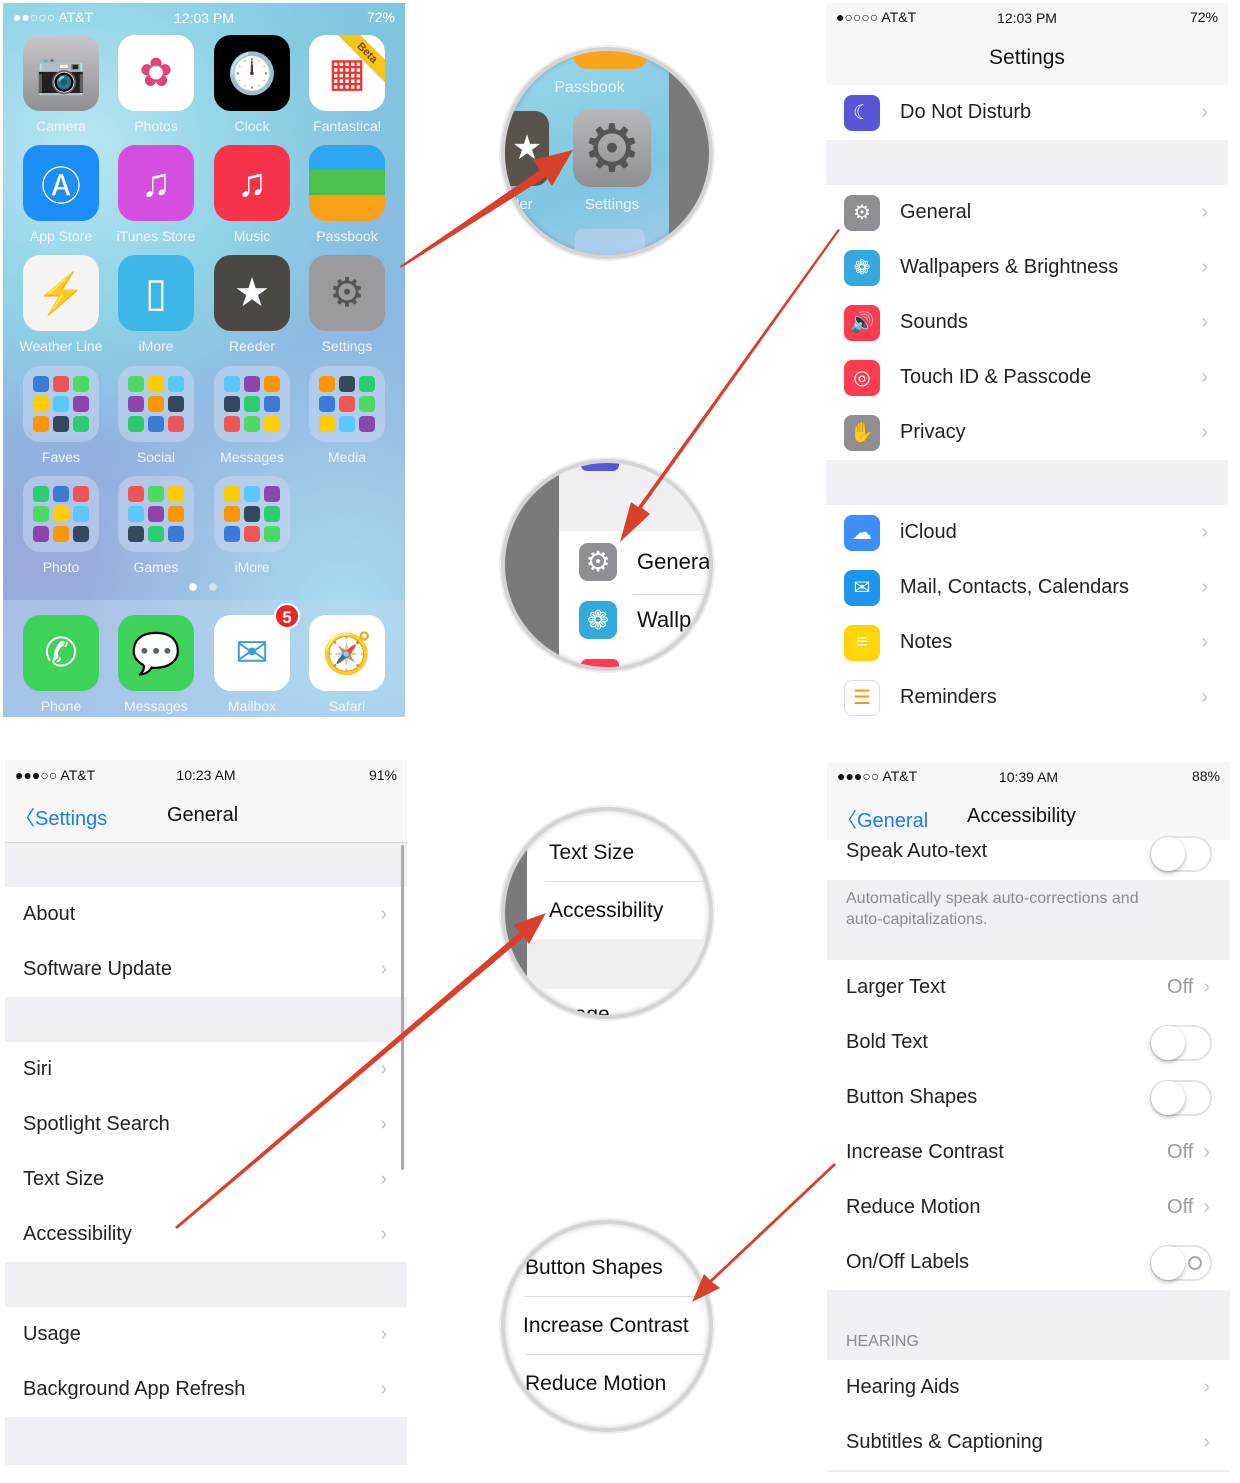 The image size is (1240, 1483). What do you see at coordinates (887, 1042) in the screenshot?
I see `row-label: Bold Text` at bounding box center [887, 1042].